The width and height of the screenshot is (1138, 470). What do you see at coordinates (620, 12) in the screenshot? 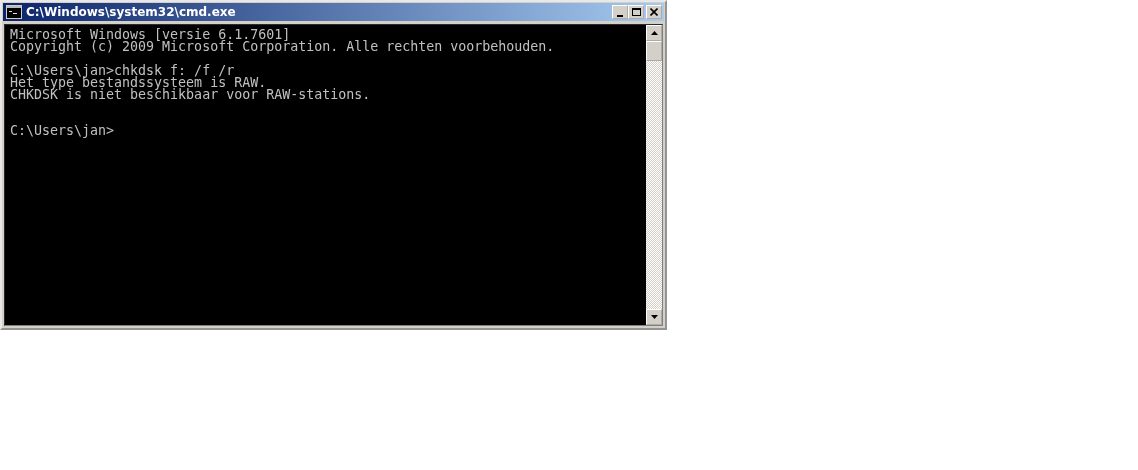
I see `minimize-button` at bounding box center [620, 12].